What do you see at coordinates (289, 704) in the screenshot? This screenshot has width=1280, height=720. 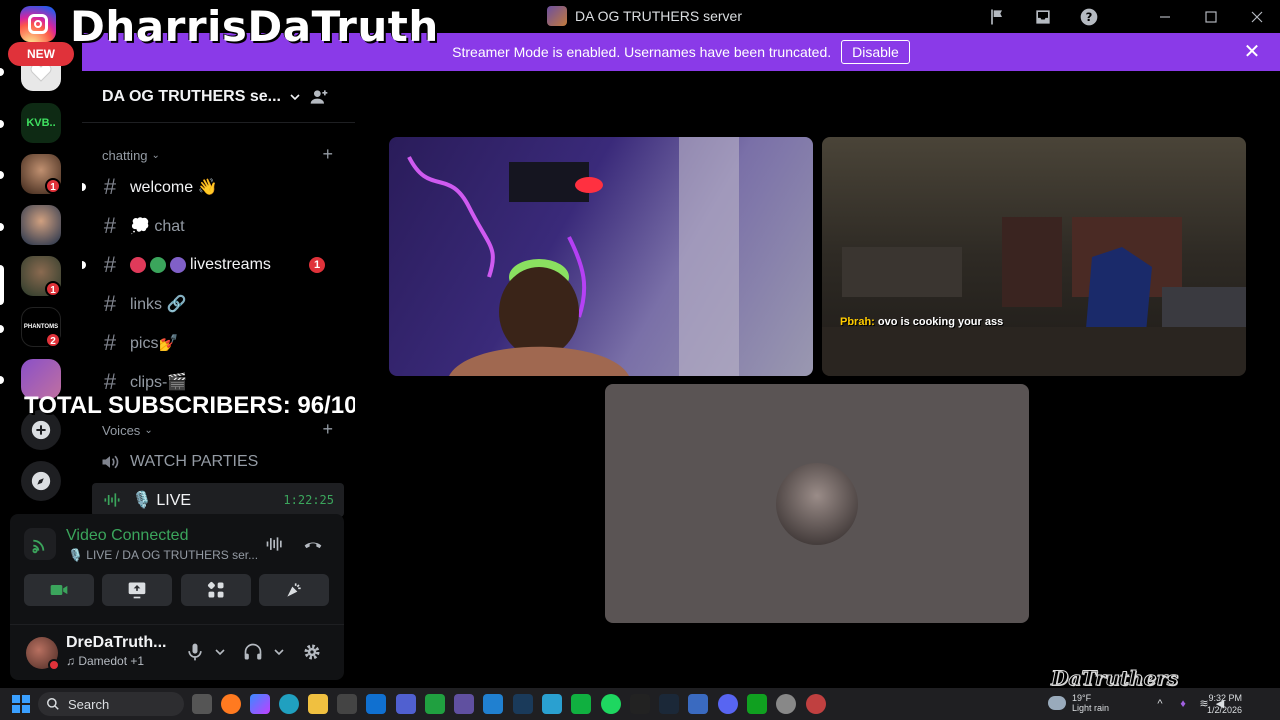 I see `edge-icon` at bounding box center [289, 704].